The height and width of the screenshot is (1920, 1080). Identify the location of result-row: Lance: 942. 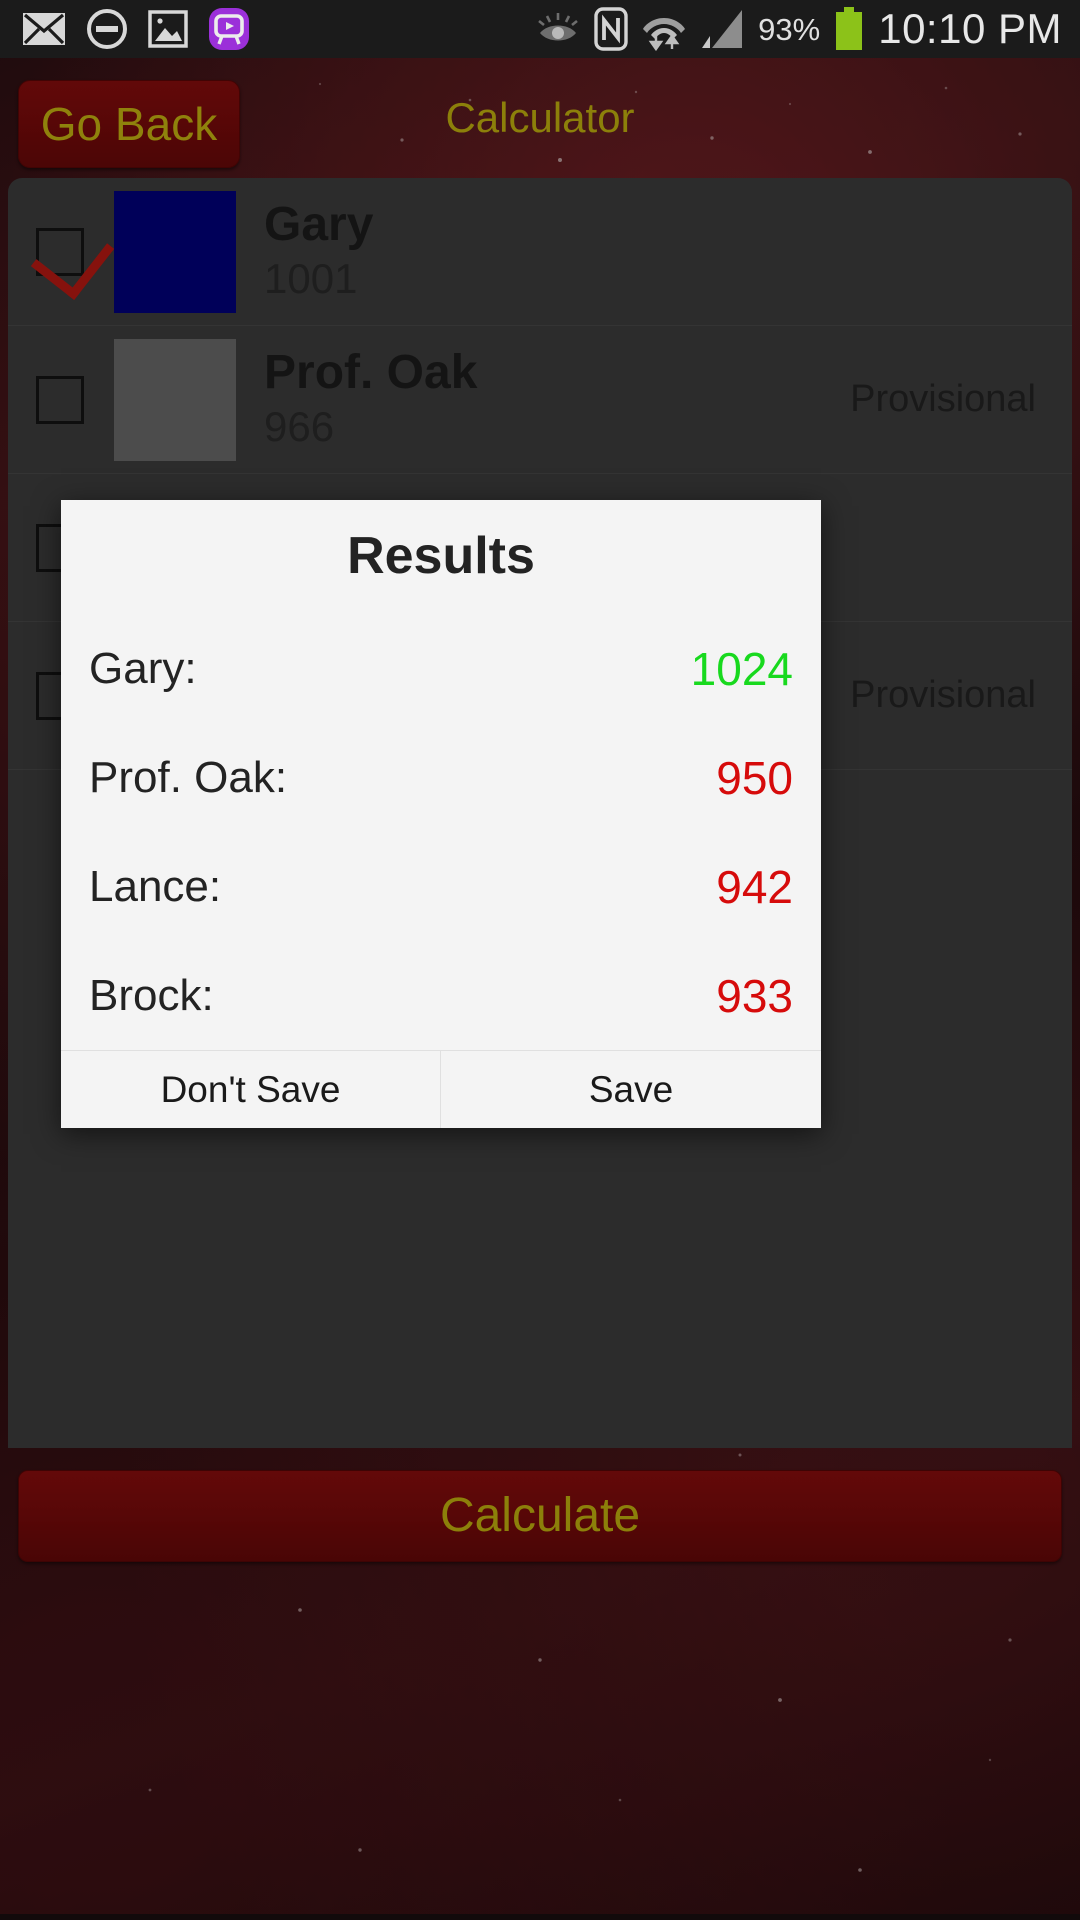
(441, 886).